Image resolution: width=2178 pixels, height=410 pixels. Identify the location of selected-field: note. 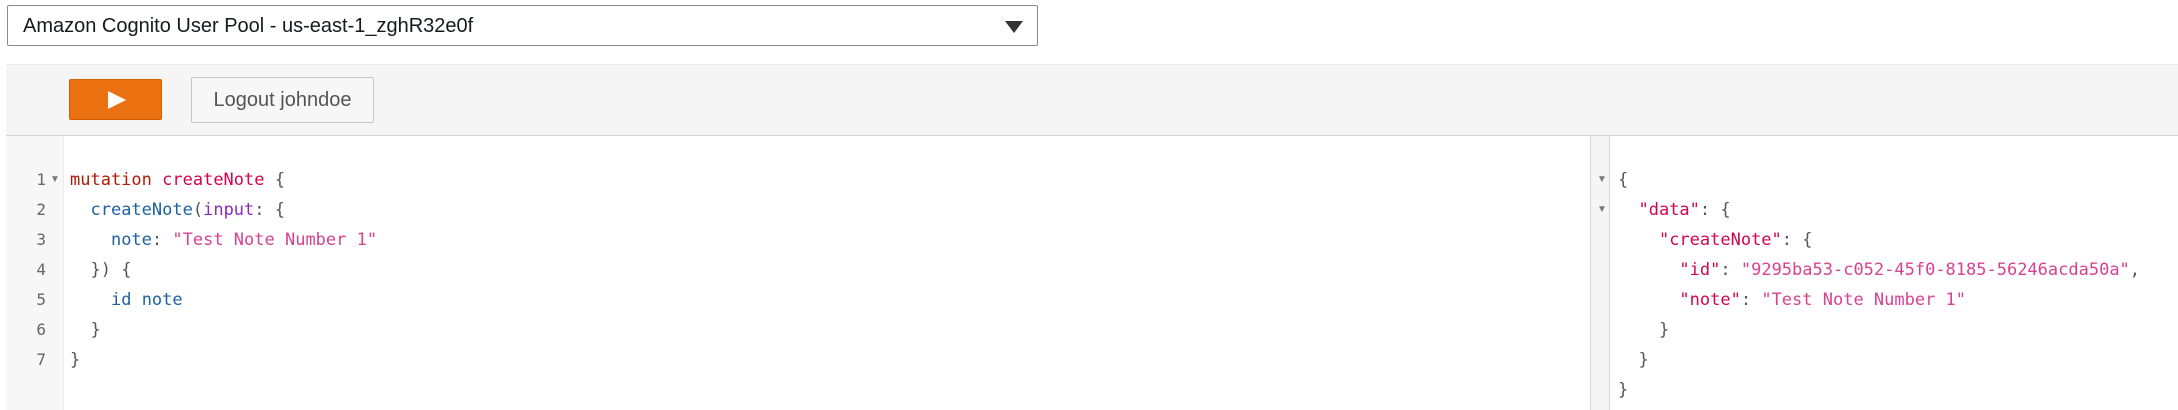
(162, 300).